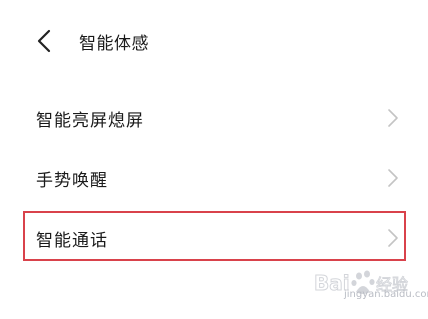  I want to click on watermark-url: jingyan.baidu.com, so click(386, 294).